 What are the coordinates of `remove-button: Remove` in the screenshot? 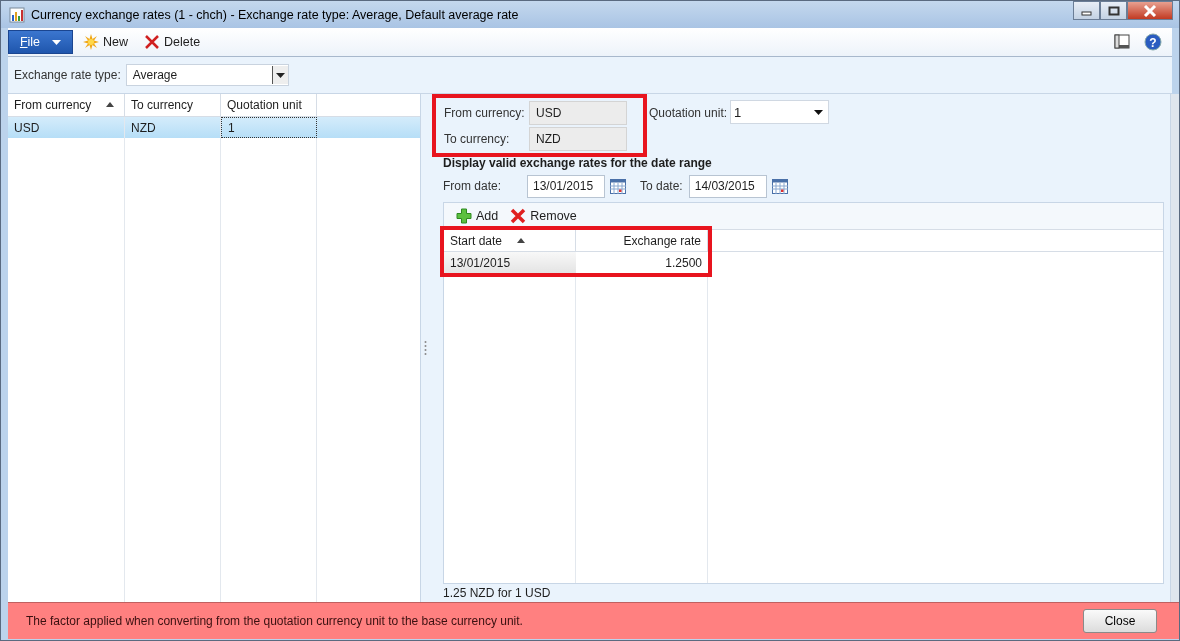 It's located at (543, 216).